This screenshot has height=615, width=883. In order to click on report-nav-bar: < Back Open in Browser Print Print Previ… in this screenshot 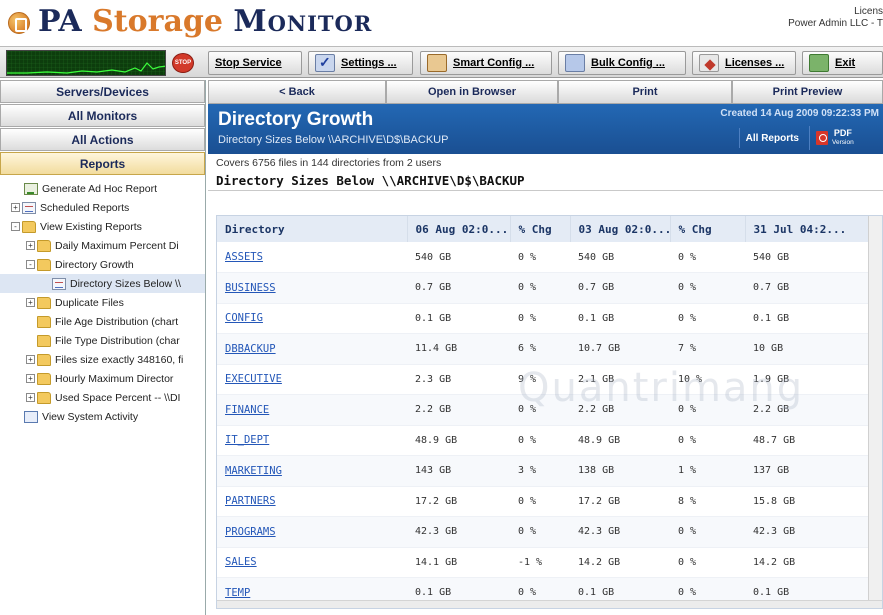, I will do `click(545, 92)`.